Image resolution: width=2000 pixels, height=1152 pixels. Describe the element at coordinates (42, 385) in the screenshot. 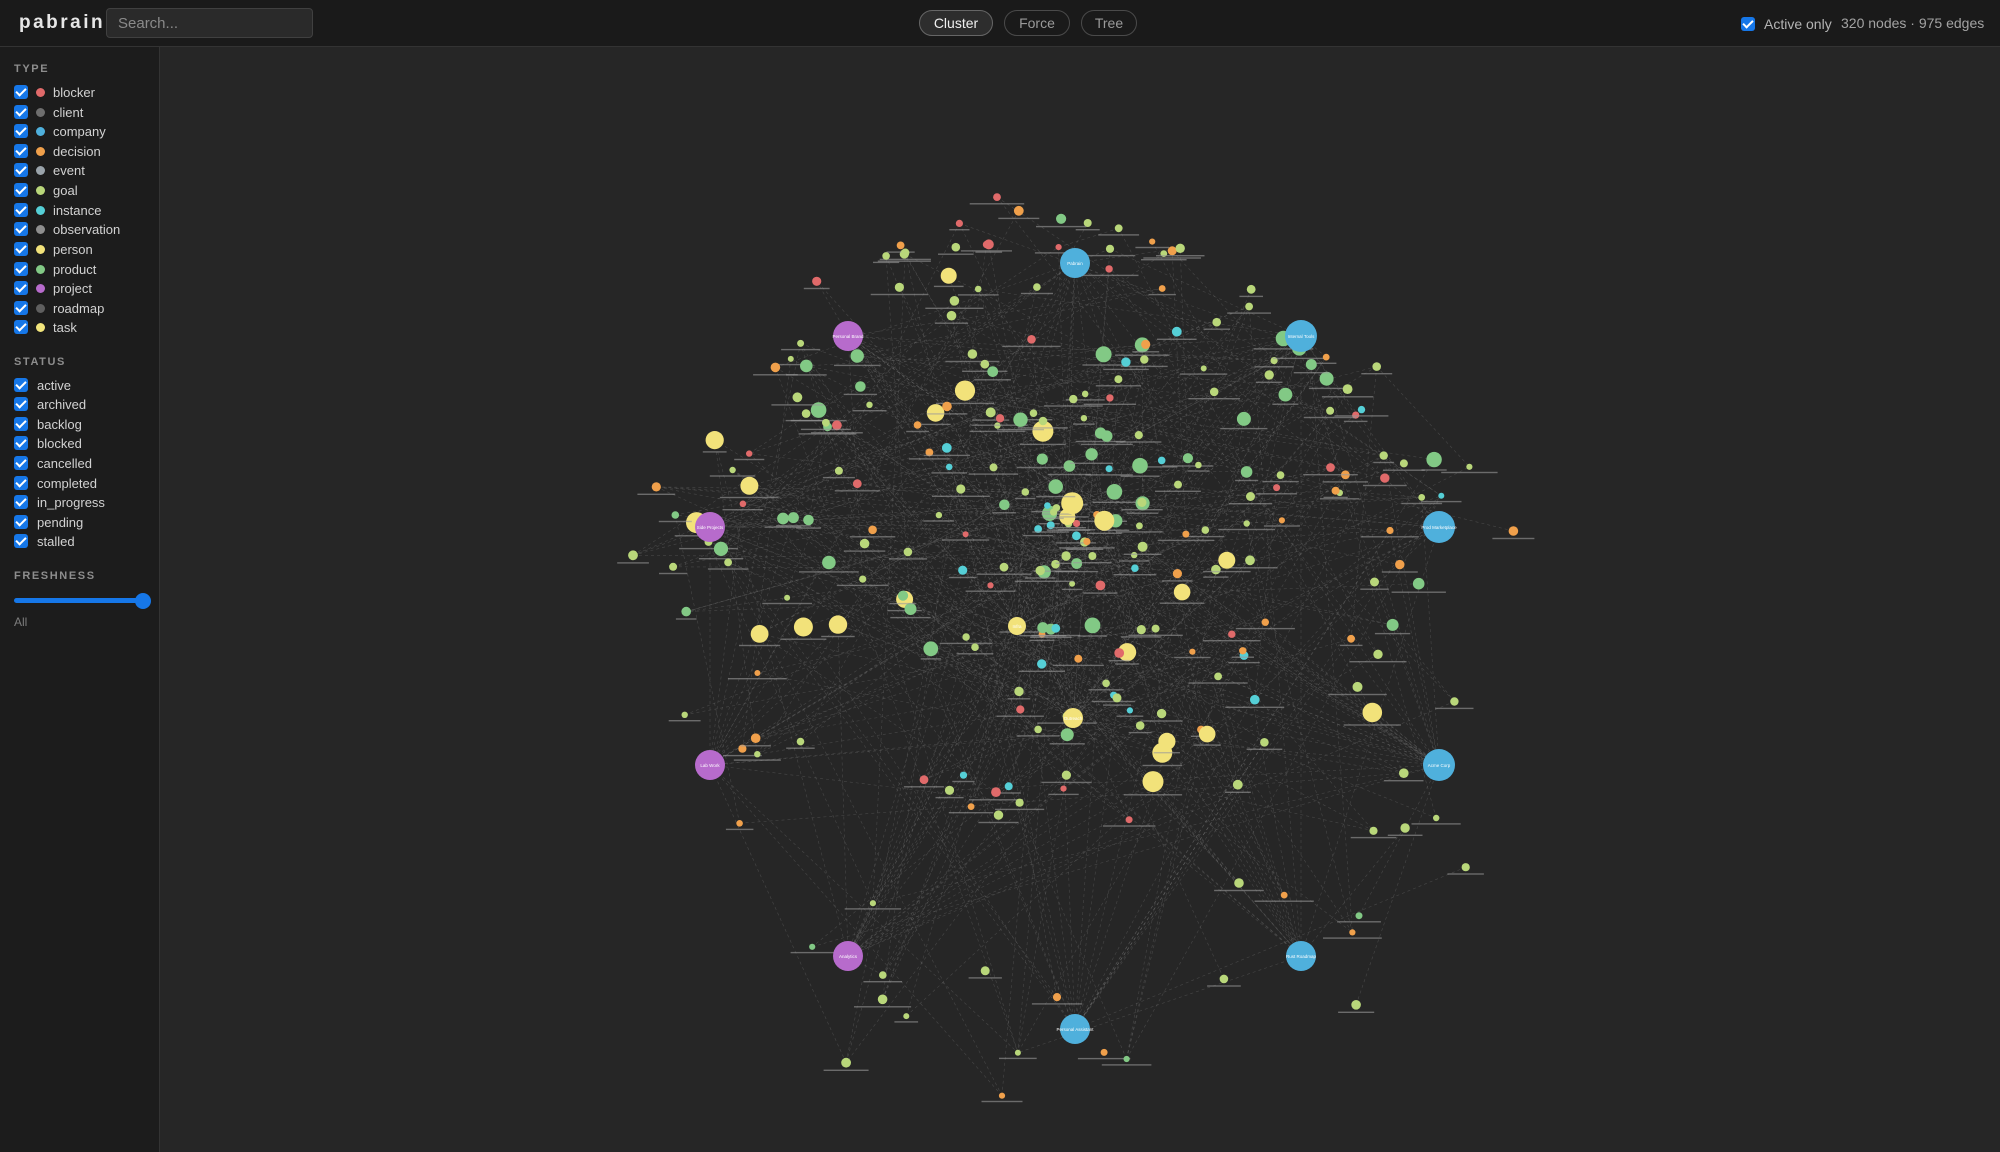

I see `status-filter-active: active` at that location.